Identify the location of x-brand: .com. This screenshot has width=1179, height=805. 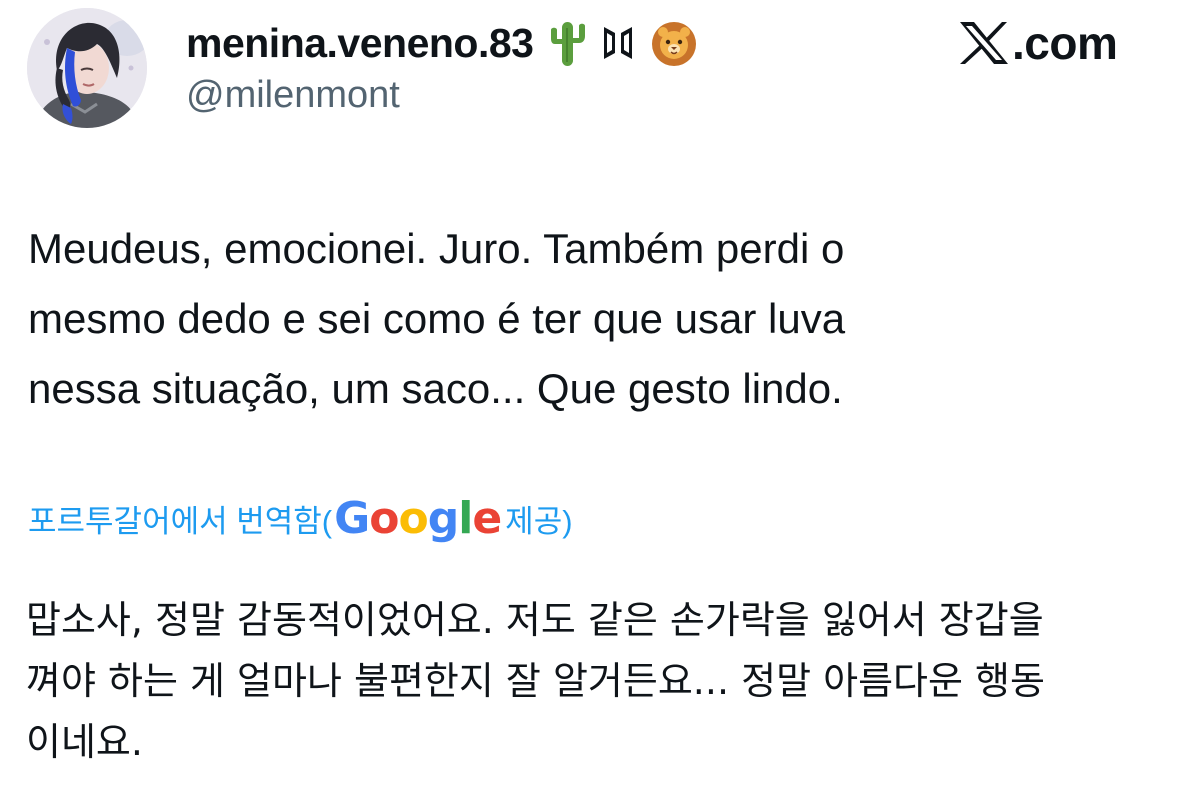
(1038, 43).